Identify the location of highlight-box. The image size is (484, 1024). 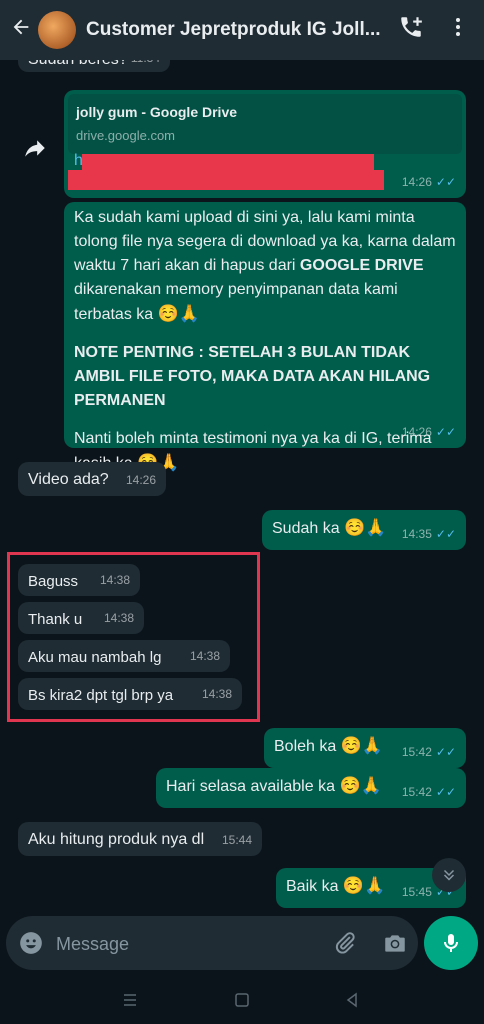
(133, 637).